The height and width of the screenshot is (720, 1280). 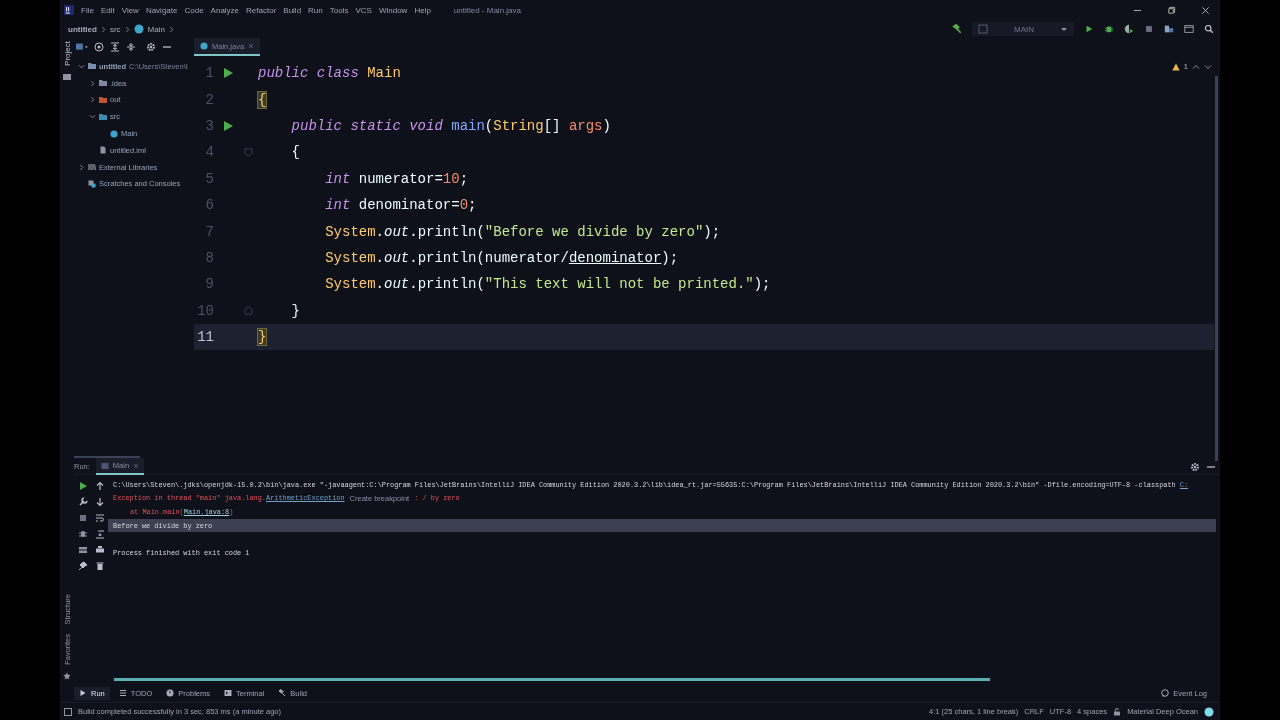 I want to click on pin-icon, so click(x=82, y=566).